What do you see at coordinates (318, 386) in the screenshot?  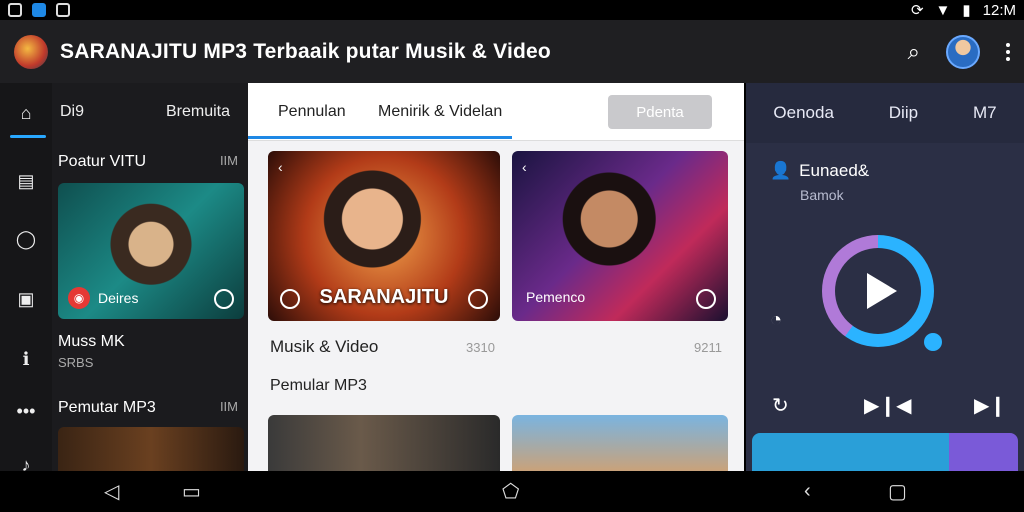 I see `row-pemular: Pemular MP3` at bounding box center [318, 386].